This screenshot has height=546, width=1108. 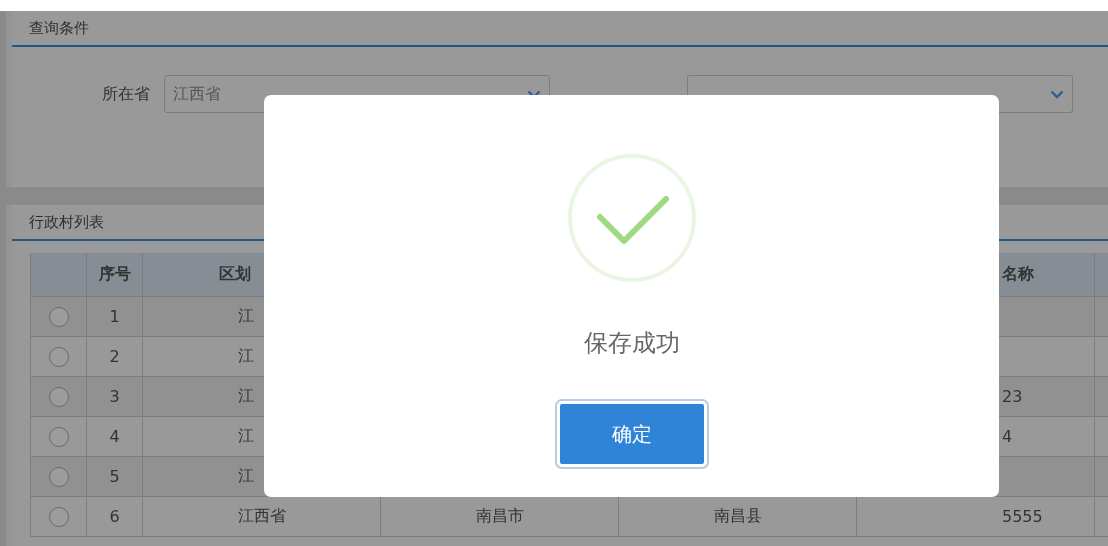 I want to click on table-cell: 2, so click(x=115, y=356).